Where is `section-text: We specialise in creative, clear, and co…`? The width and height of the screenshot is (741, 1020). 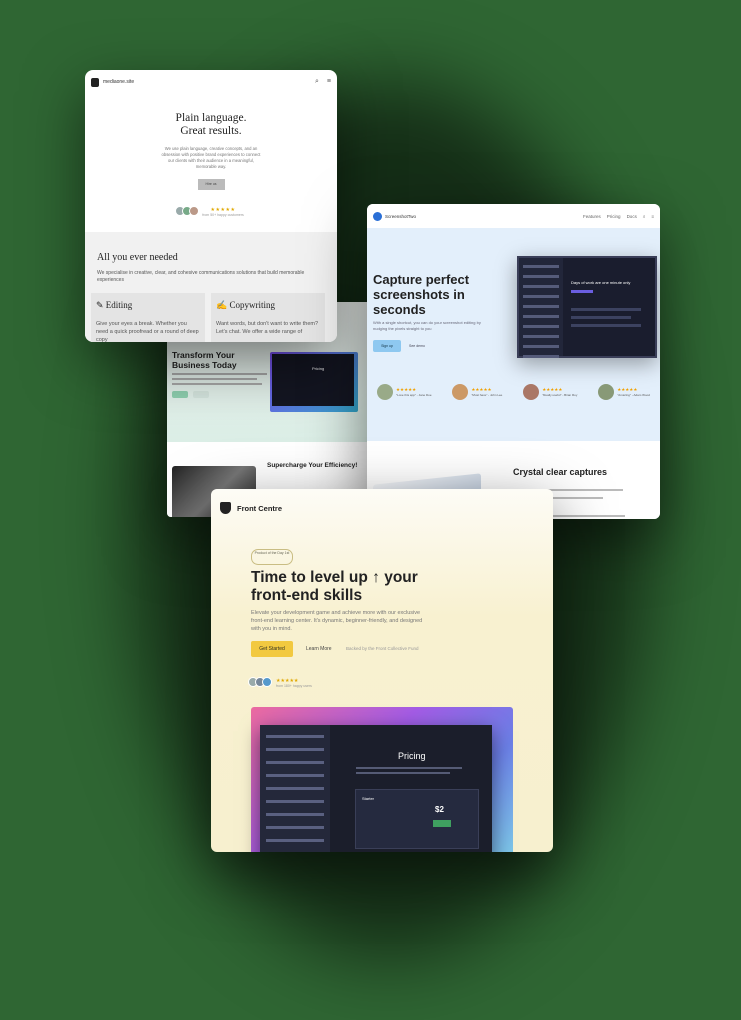
section-text: We specialise in creative, clear, and co… is located at coordinates (201, 276).